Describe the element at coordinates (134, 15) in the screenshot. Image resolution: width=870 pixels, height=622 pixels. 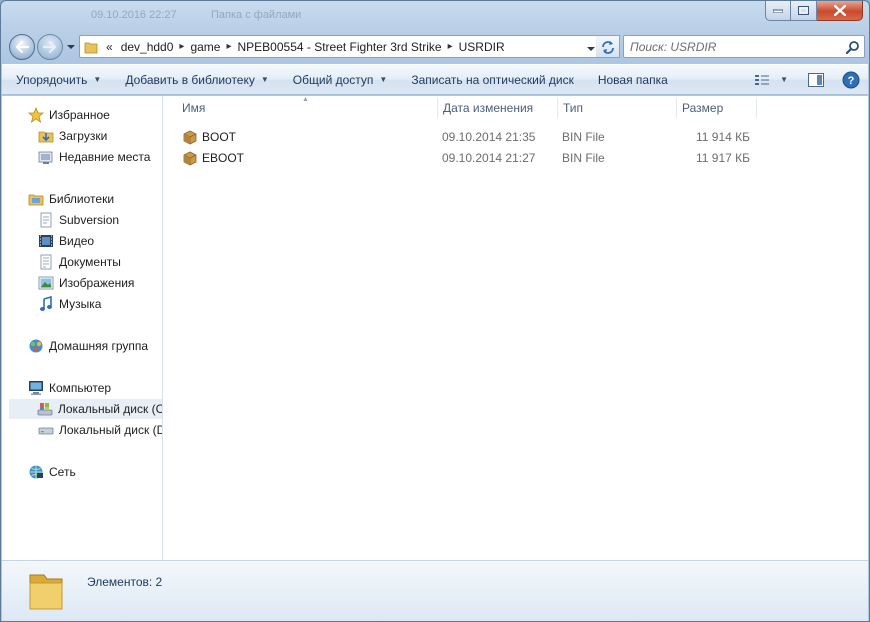
I see `background-ghost-date-1: 09.10.2016 22:27` at that location.